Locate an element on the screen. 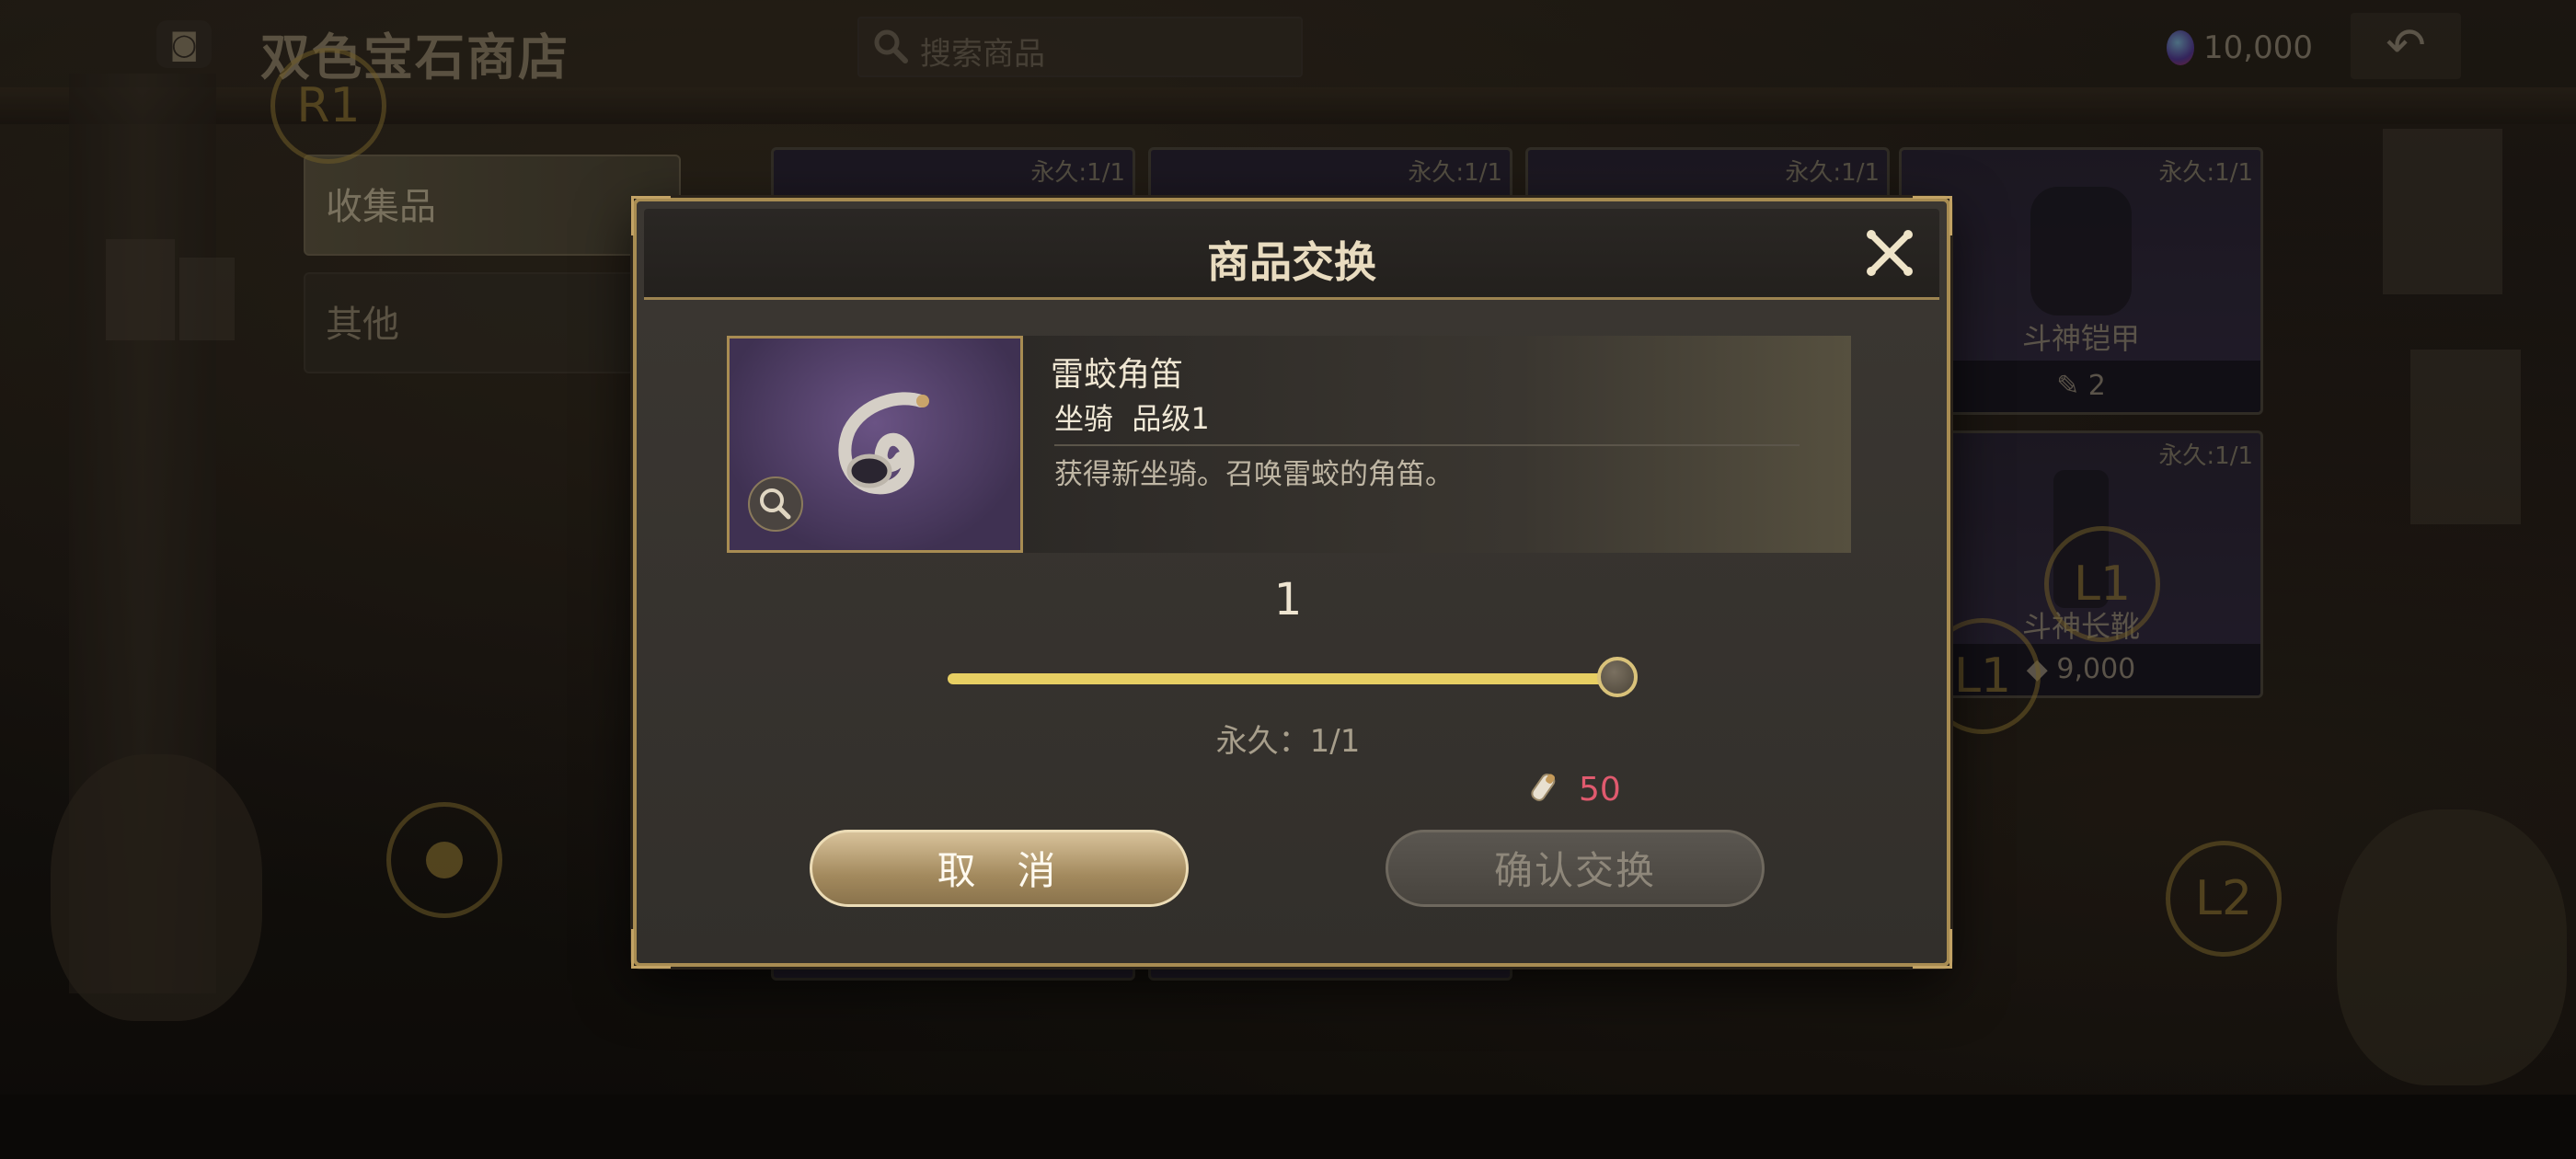  dialog-header: 商品交换 is located at coordinates (1291, 254).